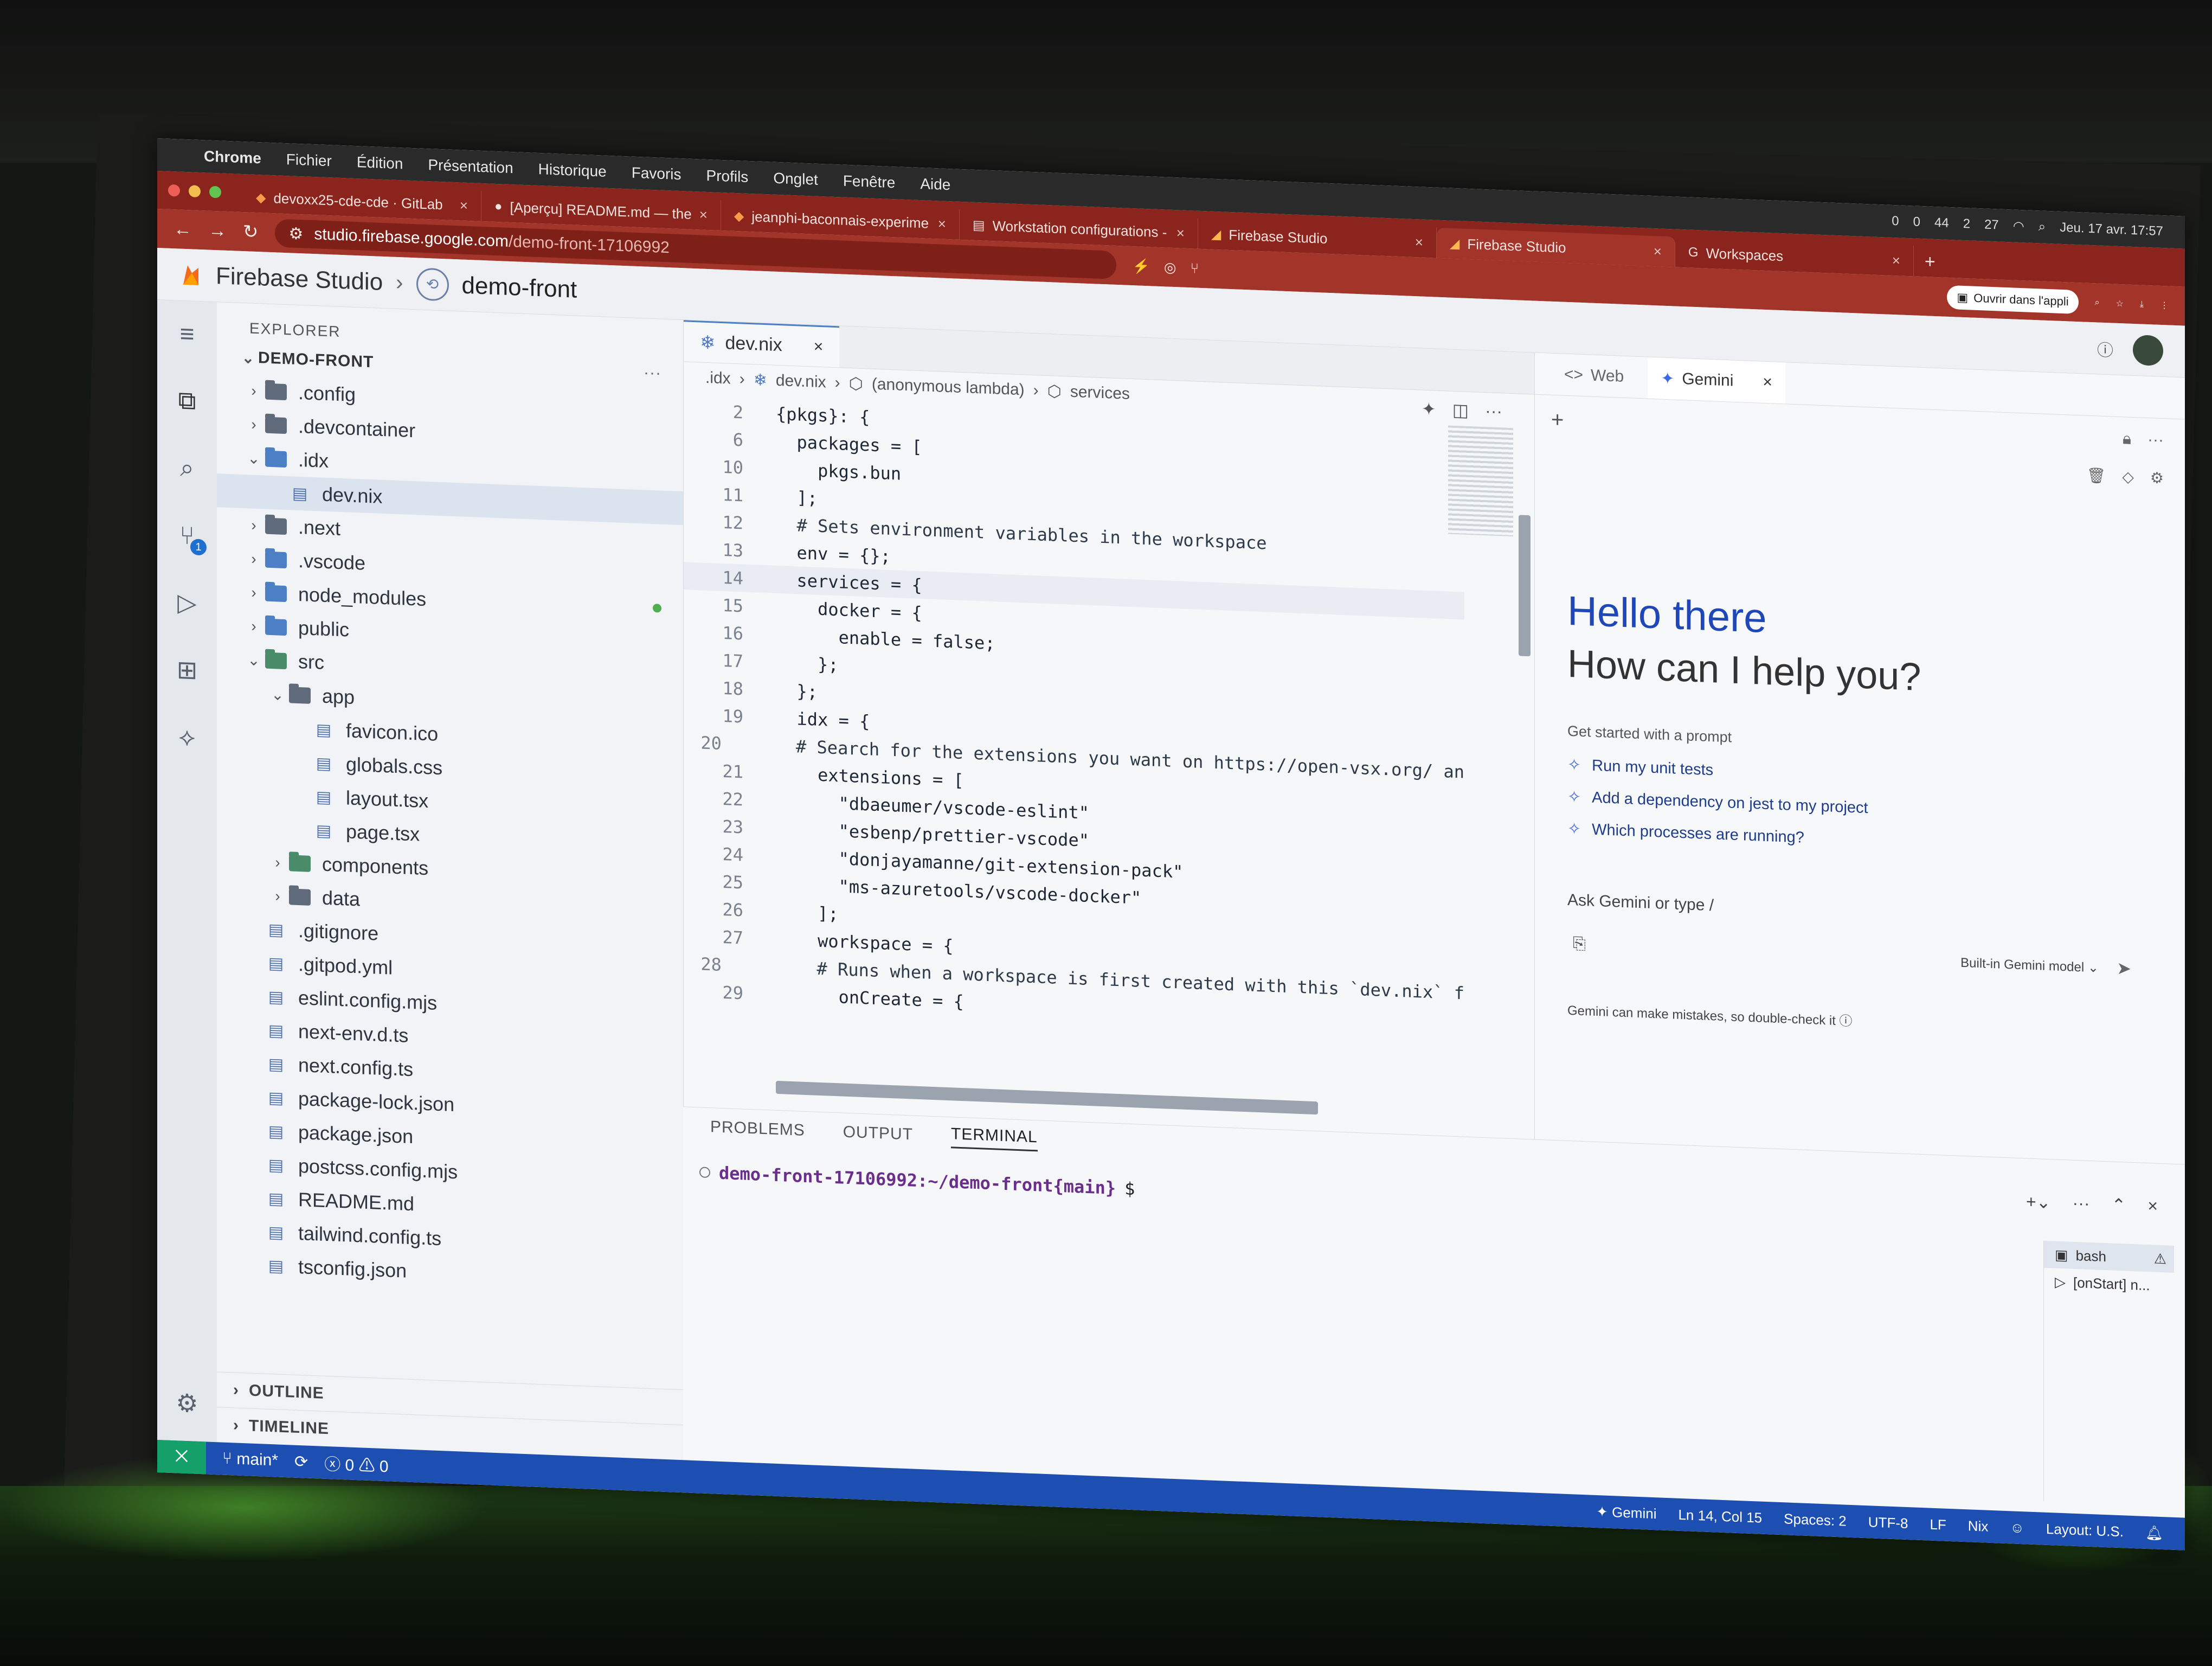 The height and width of the screenshot is (1666, 2212). Describe the element at coordinates (878, 1134) in the screenshot. I see `tab-output: OUTPUT` at that location.